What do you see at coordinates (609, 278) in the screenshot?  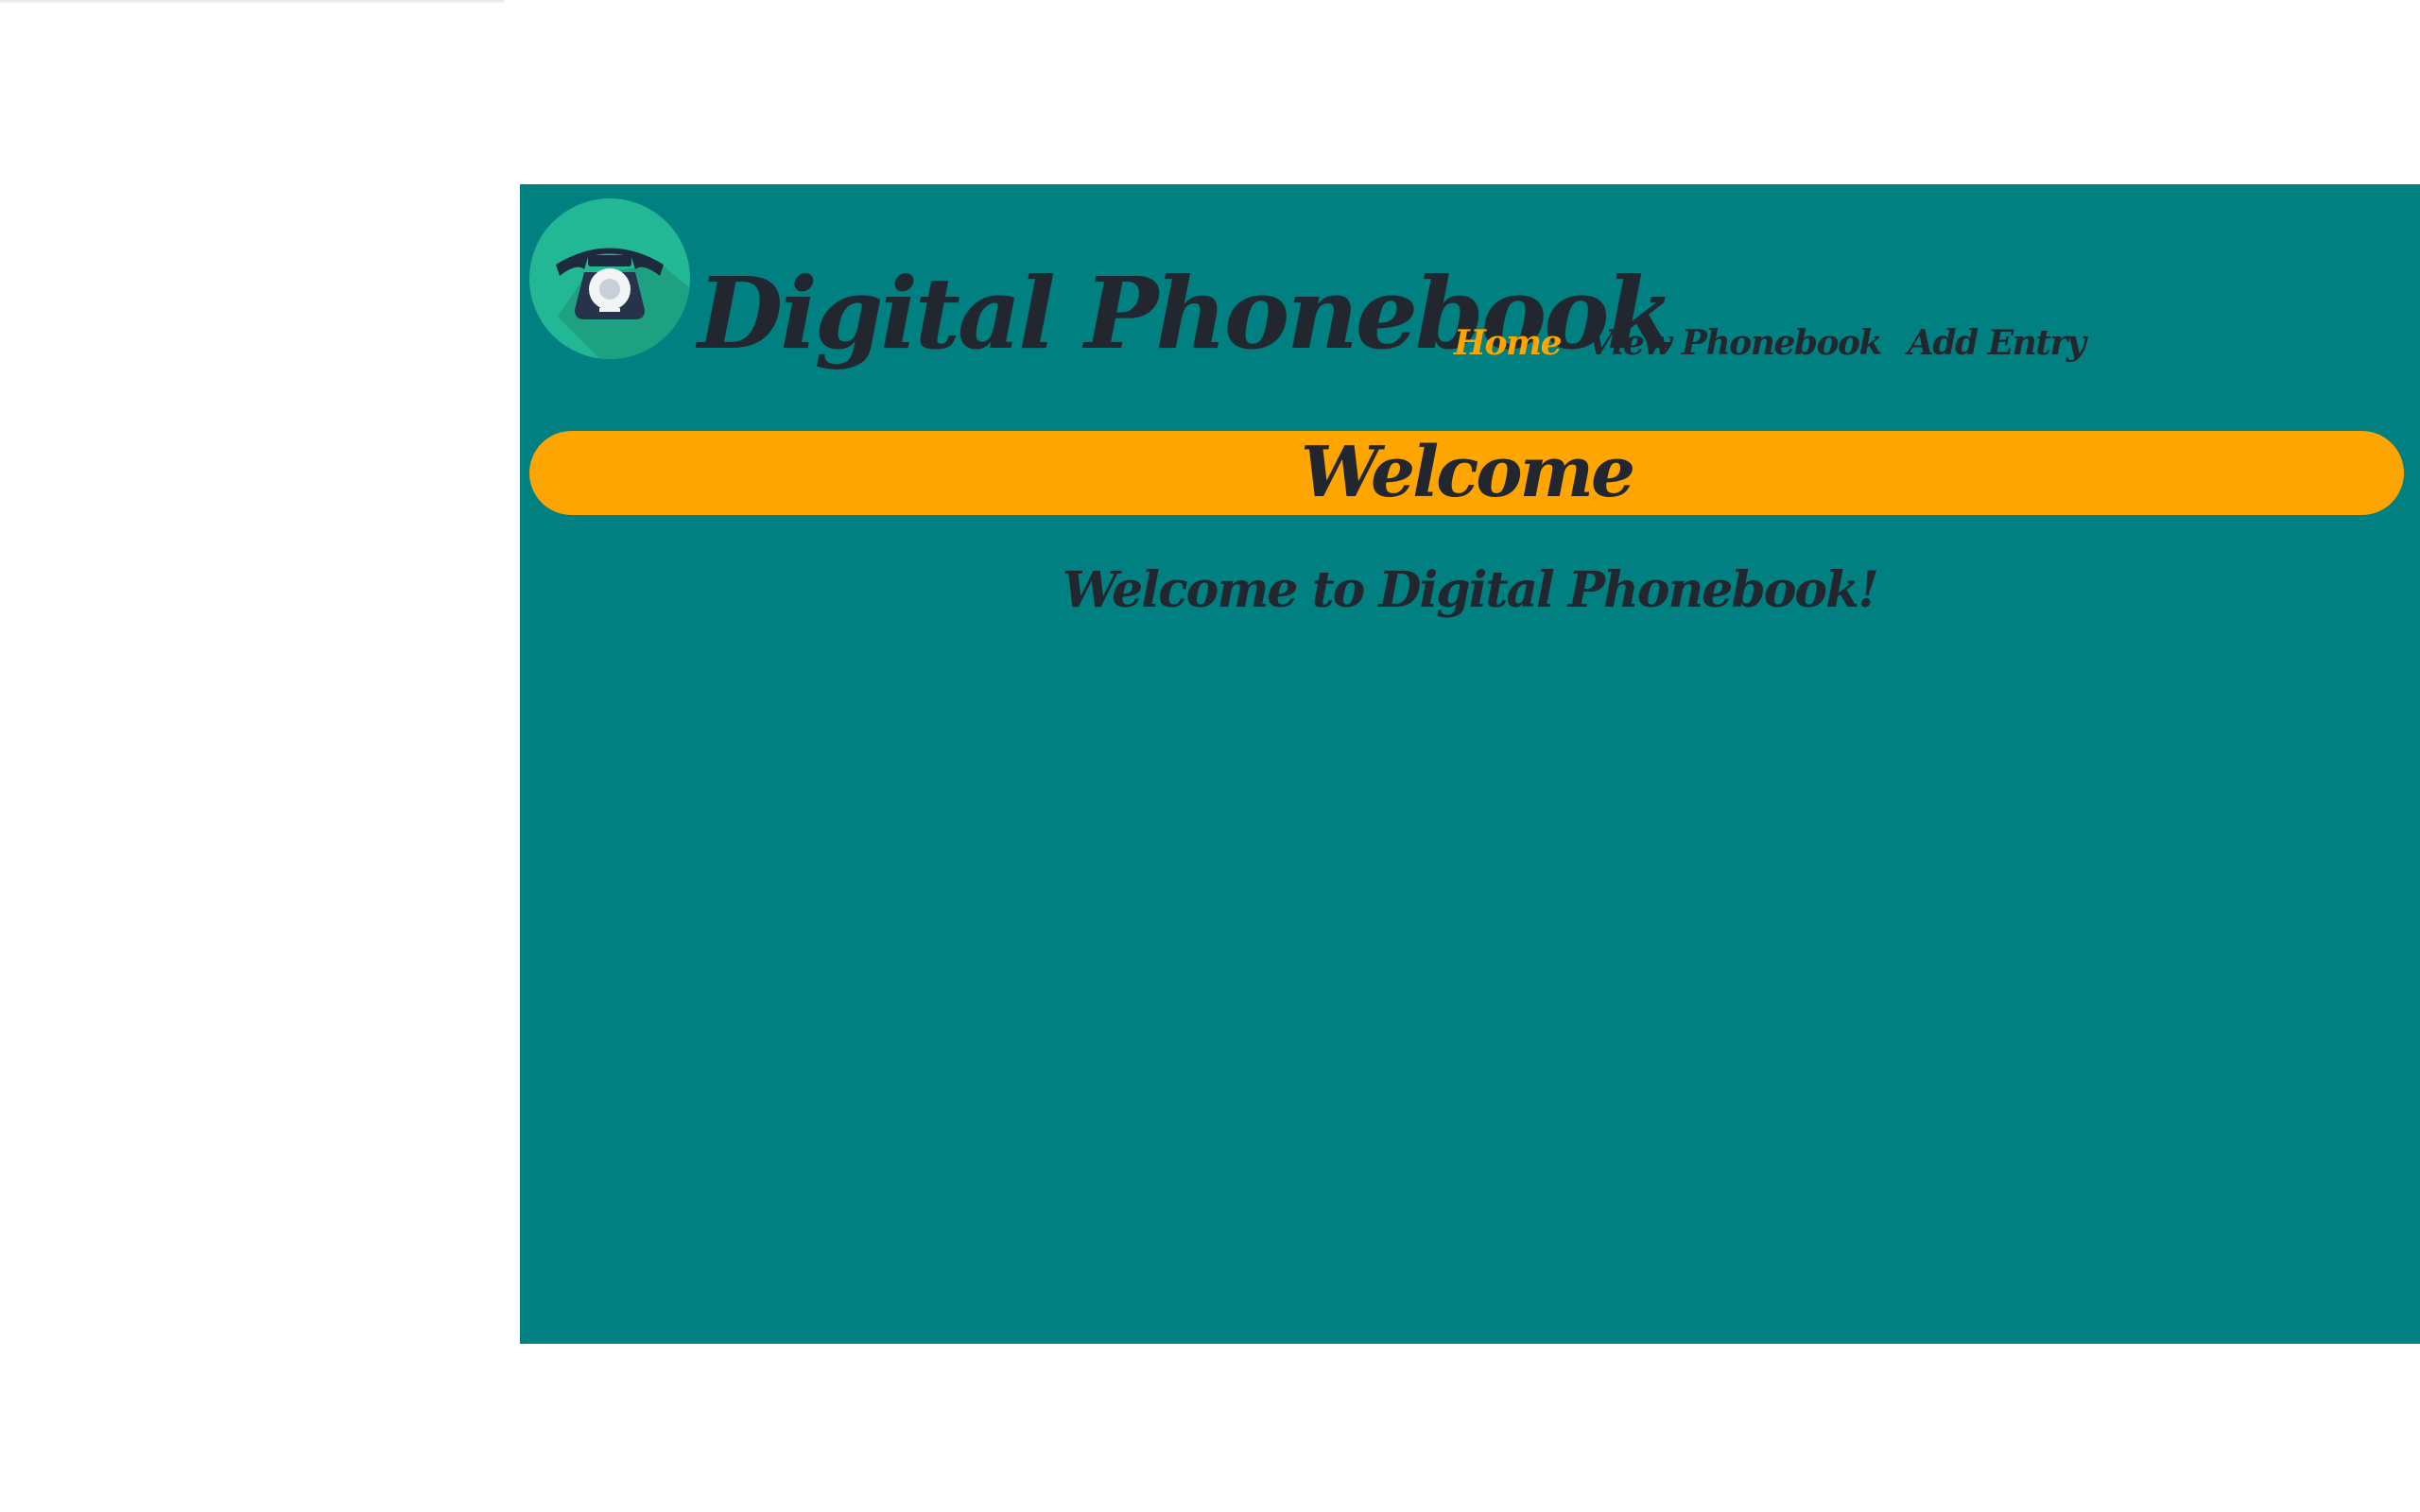 I see `telephone-icon` at bounding box center [609, 278].